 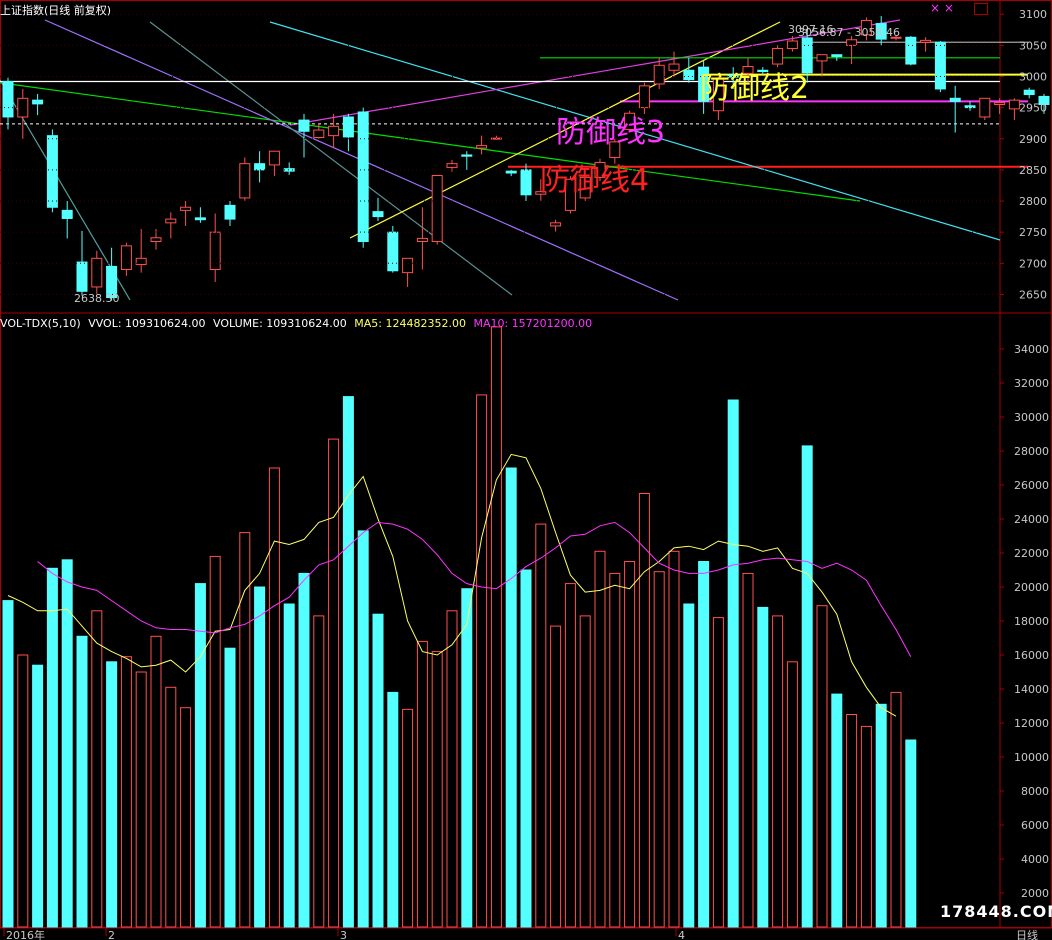 I want to click on volume-tick-label: 8000, so click(x=1035, y=791).